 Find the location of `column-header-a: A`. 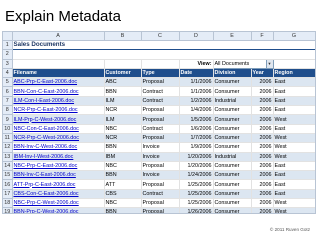

column-header-a: A is located at coordinates (58, 36).